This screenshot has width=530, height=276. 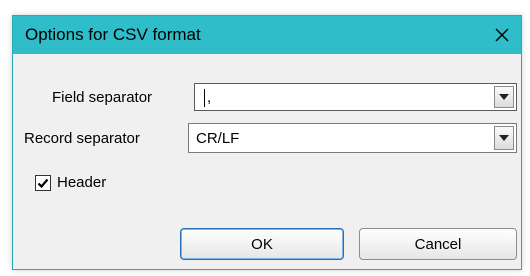 I want to click on checkmark-icon, so click(x=43, y=183).